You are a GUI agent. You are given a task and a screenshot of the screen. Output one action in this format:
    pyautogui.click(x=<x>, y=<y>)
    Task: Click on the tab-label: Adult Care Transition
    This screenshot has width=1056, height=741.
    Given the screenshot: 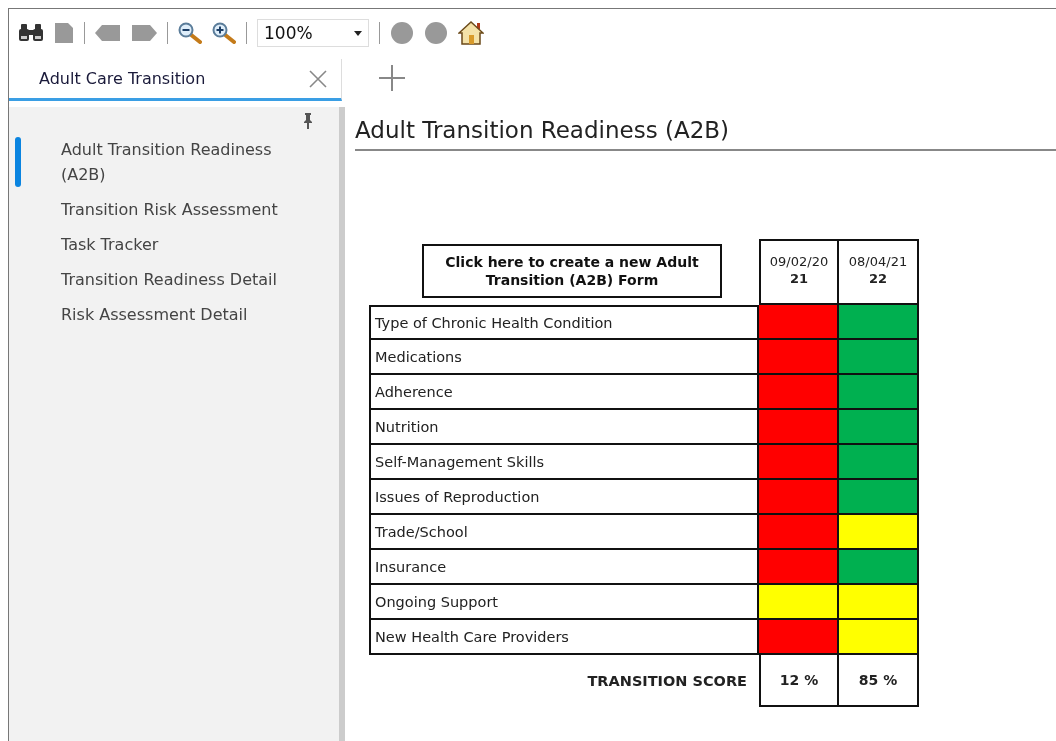 What is the action you would take?
    pyautogui.click(x=122, y=78)
    